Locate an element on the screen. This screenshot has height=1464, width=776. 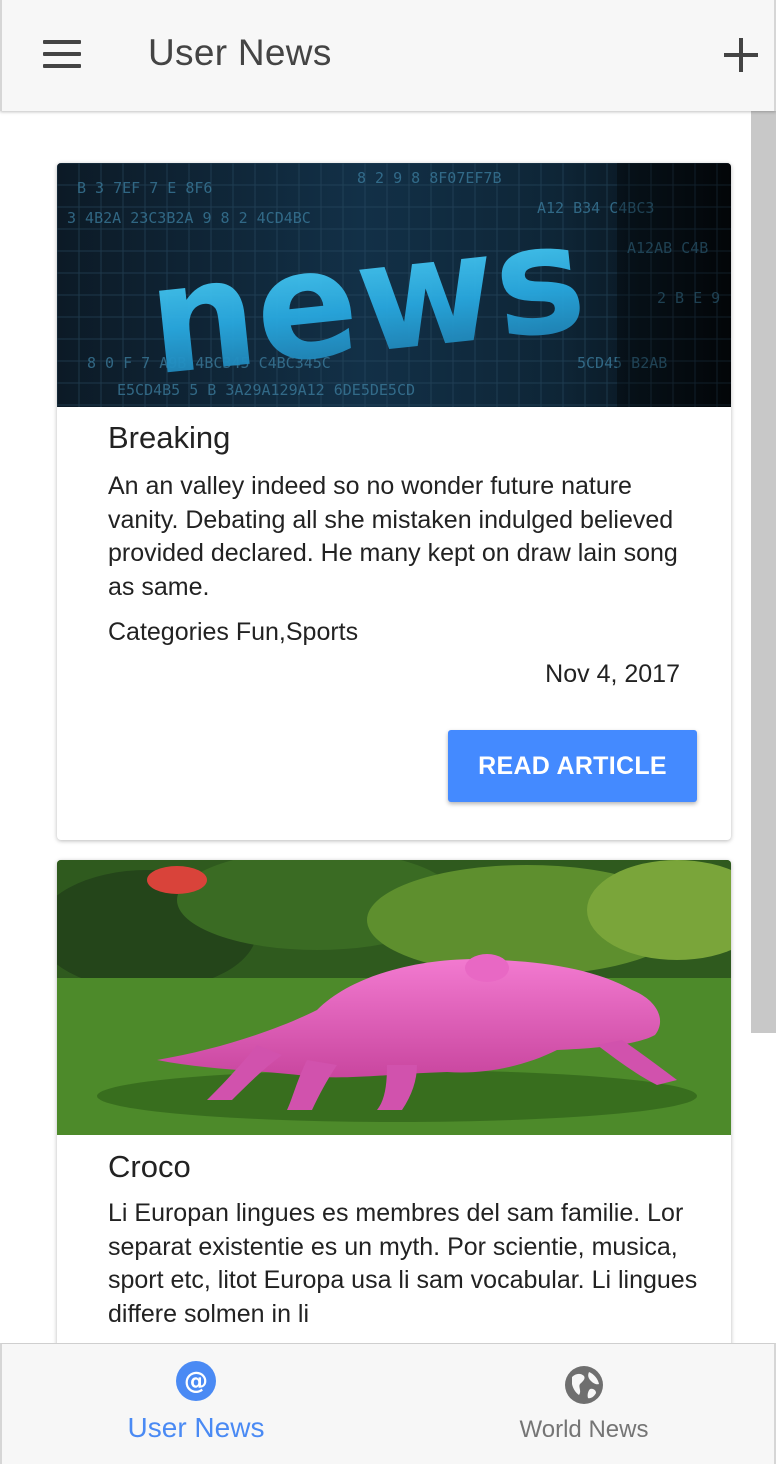
svg-text: B 3 7EF 7 E 8F6 is located at coordinates (144, 188).